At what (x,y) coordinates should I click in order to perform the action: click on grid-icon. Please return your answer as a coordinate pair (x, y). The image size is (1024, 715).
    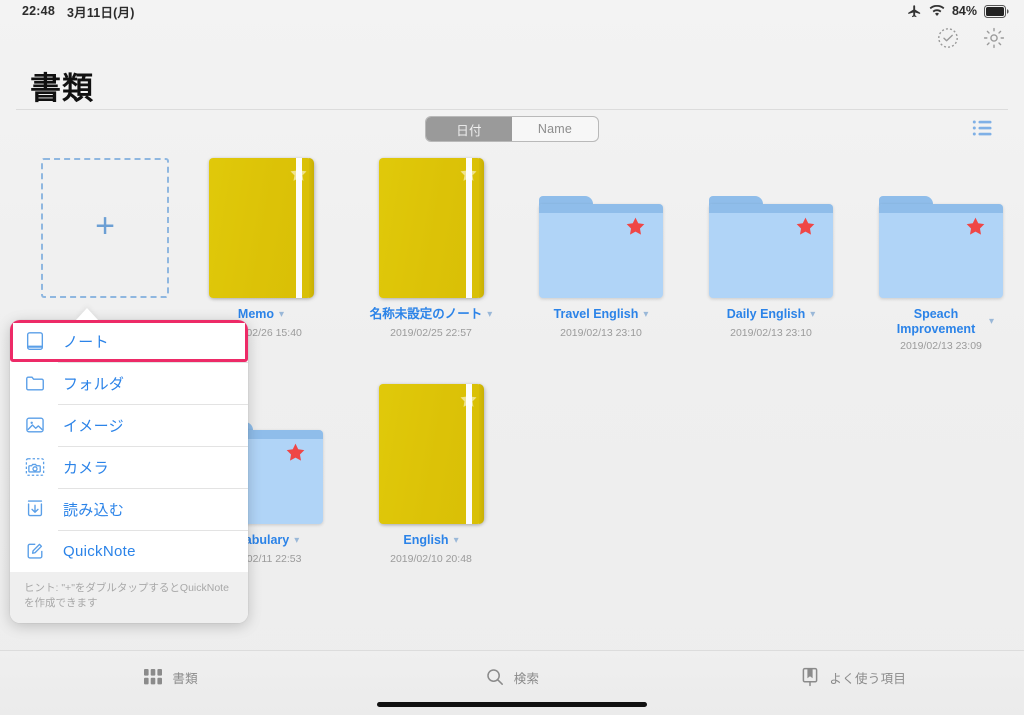
    Looking at the image, I should click on (153, 677).